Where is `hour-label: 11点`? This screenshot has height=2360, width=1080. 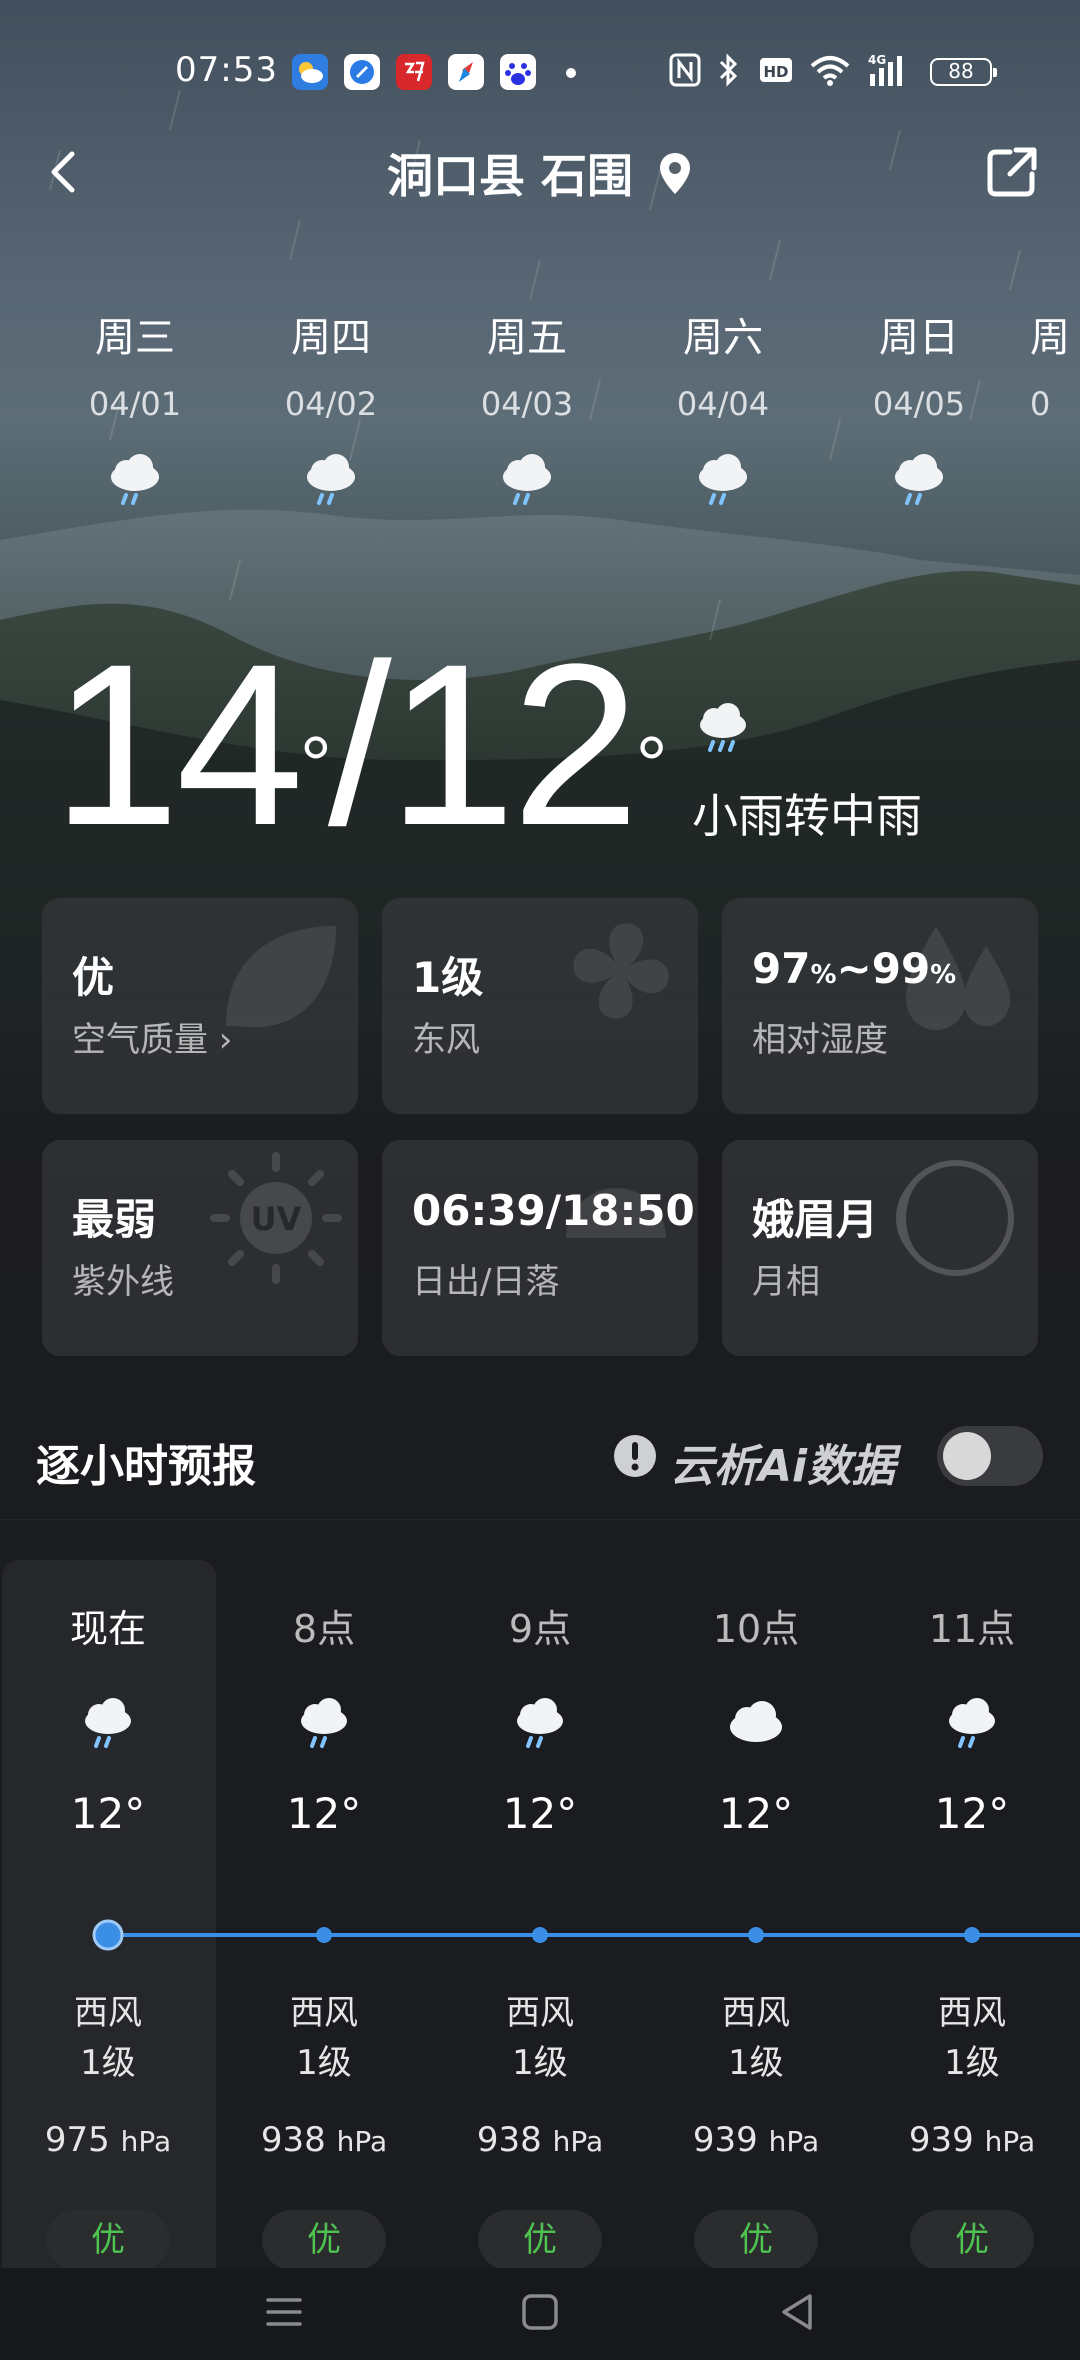
hour-label: 11点 is located at coordinates (972, 1629).